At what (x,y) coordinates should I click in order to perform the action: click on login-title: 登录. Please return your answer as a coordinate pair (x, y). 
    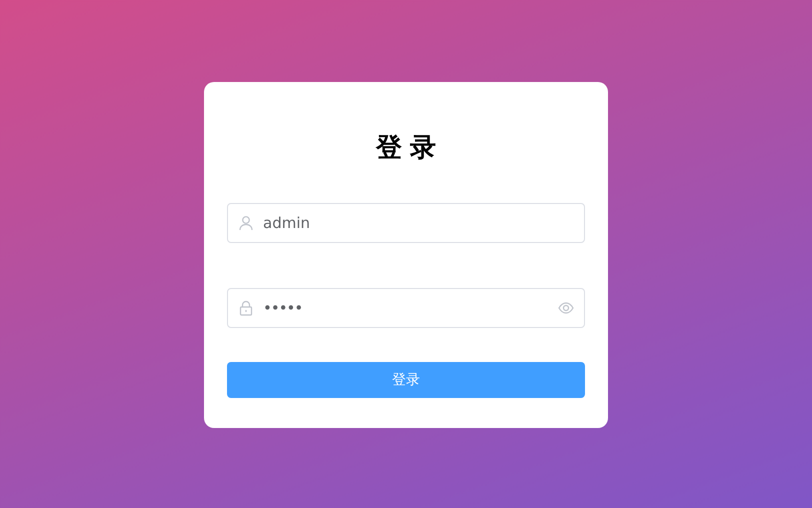
    Looking at the image, I should click on (409, 148).